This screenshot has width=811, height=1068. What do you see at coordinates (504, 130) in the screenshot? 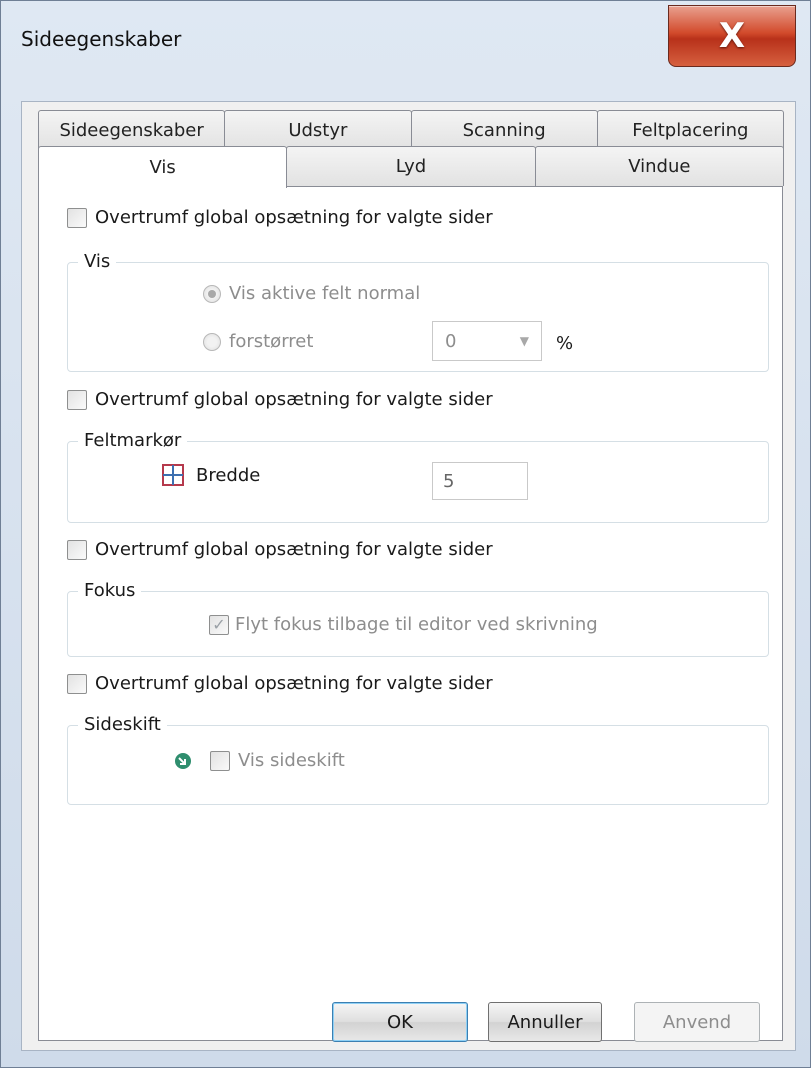
I see `tab-scanning: Scanning` at bounding box center [504, 130].